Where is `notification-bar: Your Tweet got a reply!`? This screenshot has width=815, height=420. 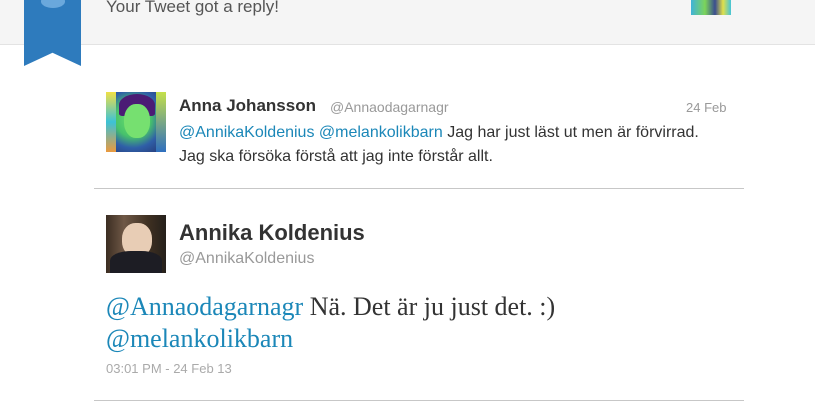
notification-bar: Your Tweet got a reply! is located at coordinates (407, 22).